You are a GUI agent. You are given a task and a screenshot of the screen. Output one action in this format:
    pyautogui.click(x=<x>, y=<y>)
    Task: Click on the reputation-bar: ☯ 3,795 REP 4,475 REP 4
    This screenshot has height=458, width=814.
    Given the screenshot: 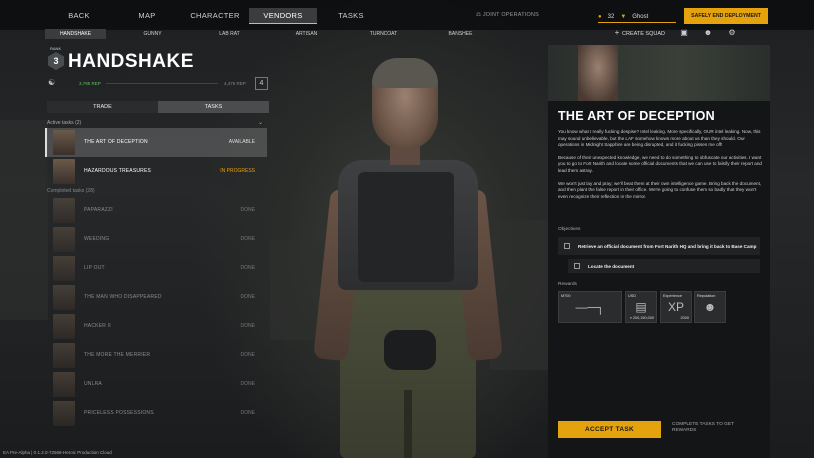 What is the action you would take?
    pyautogui.click(x=158, y=83)
    